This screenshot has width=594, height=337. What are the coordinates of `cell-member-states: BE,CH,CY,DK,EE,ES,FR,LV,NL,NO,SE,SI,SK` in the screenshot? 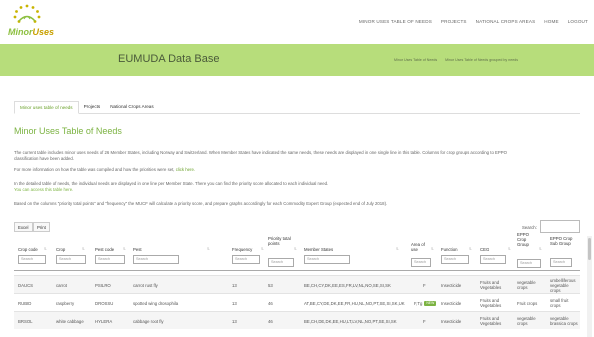 It's located at (347, 285).